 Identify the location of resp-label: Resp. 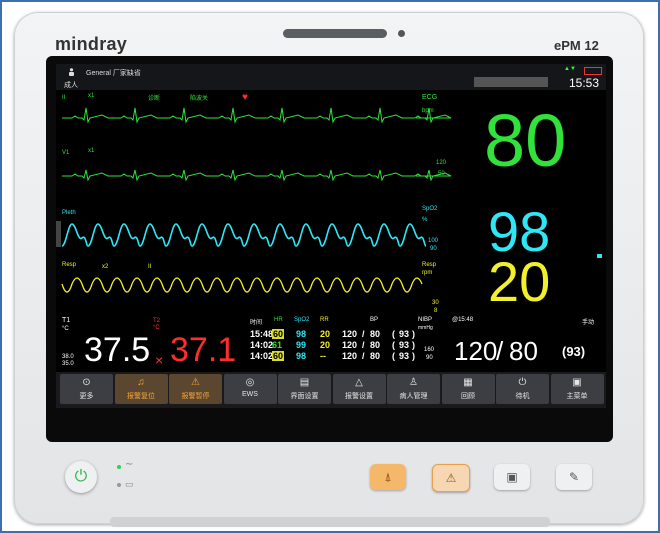
(429, 265).